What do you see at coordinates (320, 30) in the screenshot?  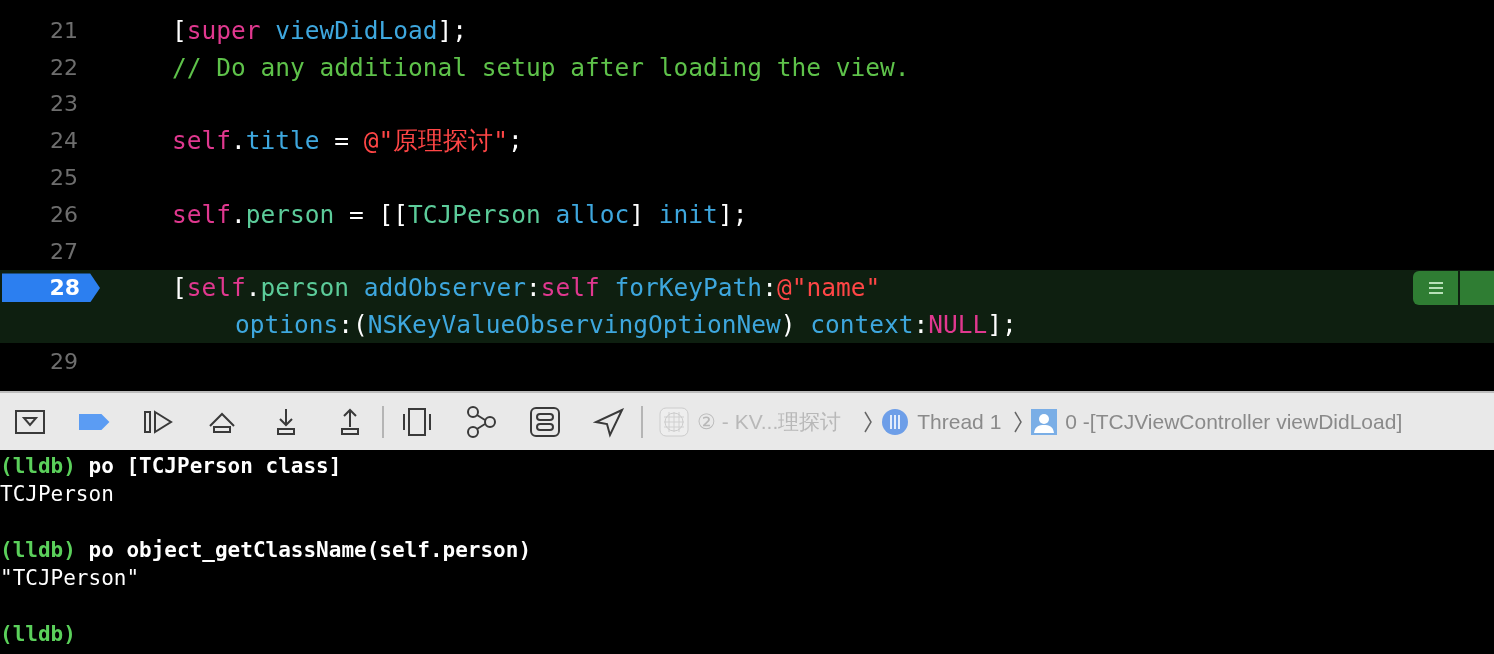 I see `code-line: [super viewDidLoad];` at bounding box center [320, 30].